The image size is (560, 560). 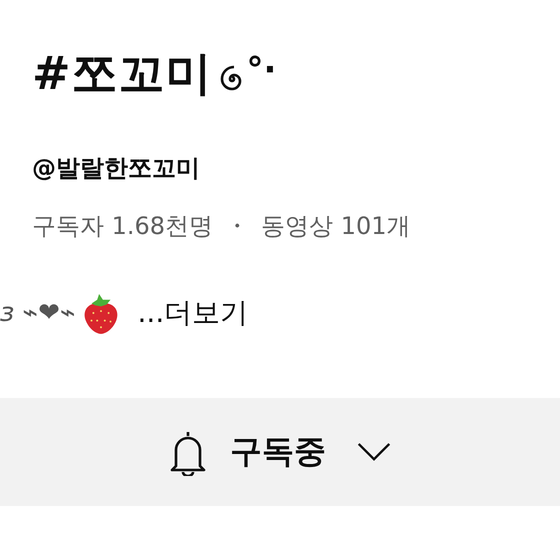 I want to click on strawberry-icon, so click(x=101, y=313).